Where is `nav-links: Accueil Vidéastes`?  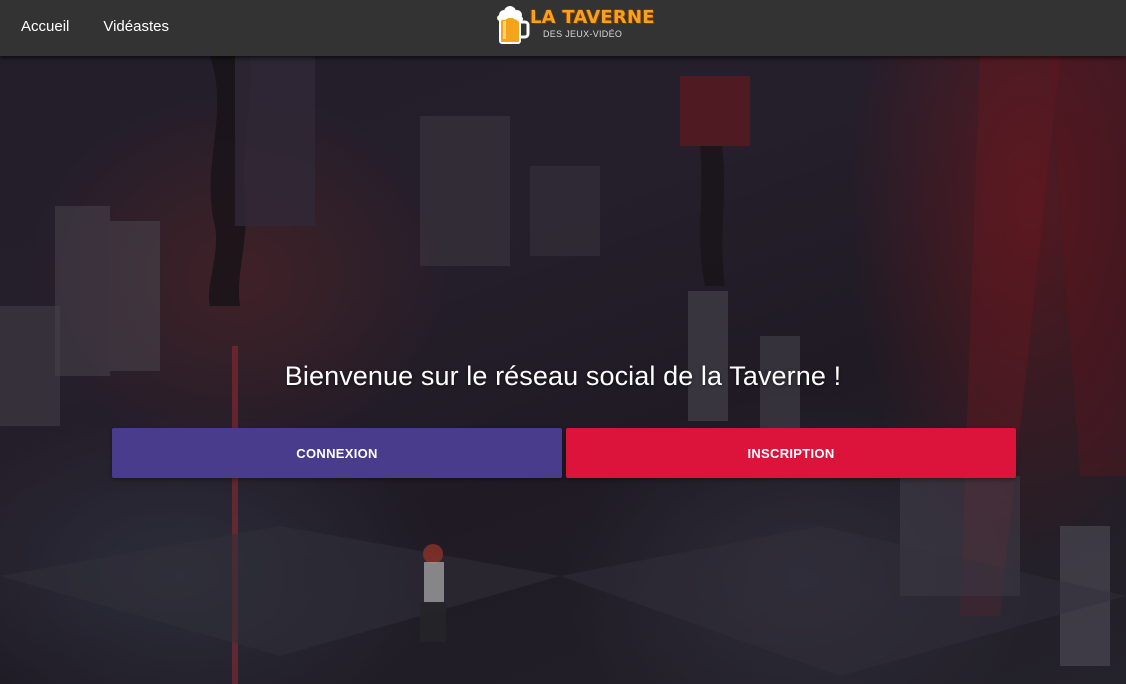
nav-links: Accueil Vidéastes is located at coordinates (95, 26).